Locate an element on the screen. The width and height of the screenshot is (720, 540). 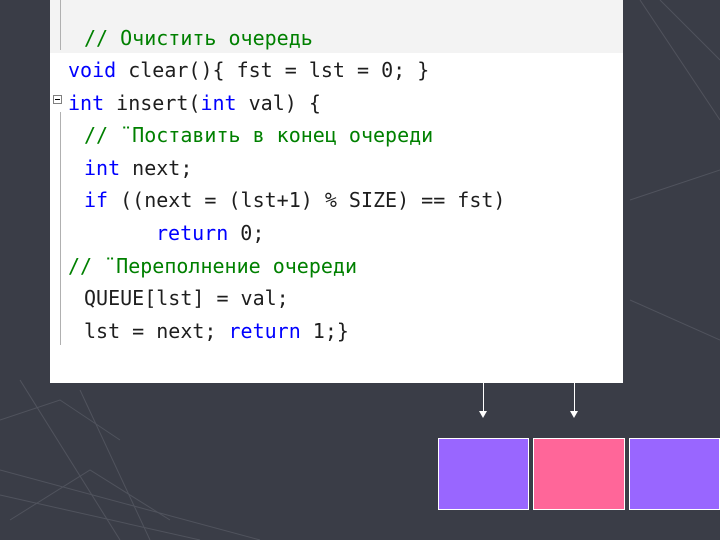
collapse-toggle-icon is located at coordinates (57, 99).